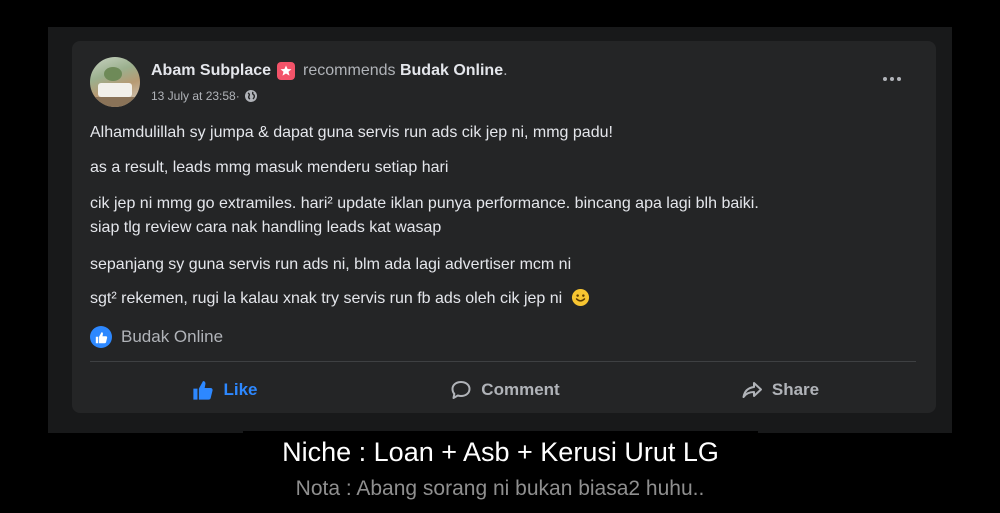 This screenshot has height=513, width=1000. I want to click on recommended-page-row: Budak Online, so click(156, 337).